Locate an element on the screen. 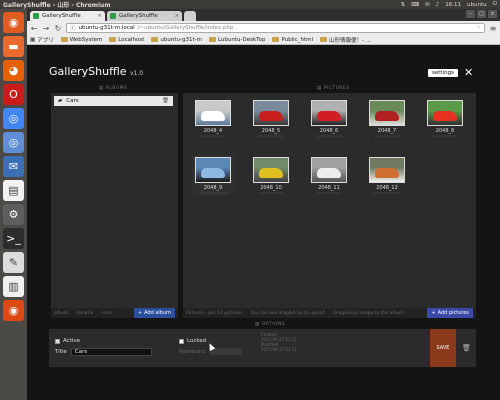 This screenshot has height=400, width=500. pictures-section-label: ▤ PICTURES is located at coordinates (333, 88).